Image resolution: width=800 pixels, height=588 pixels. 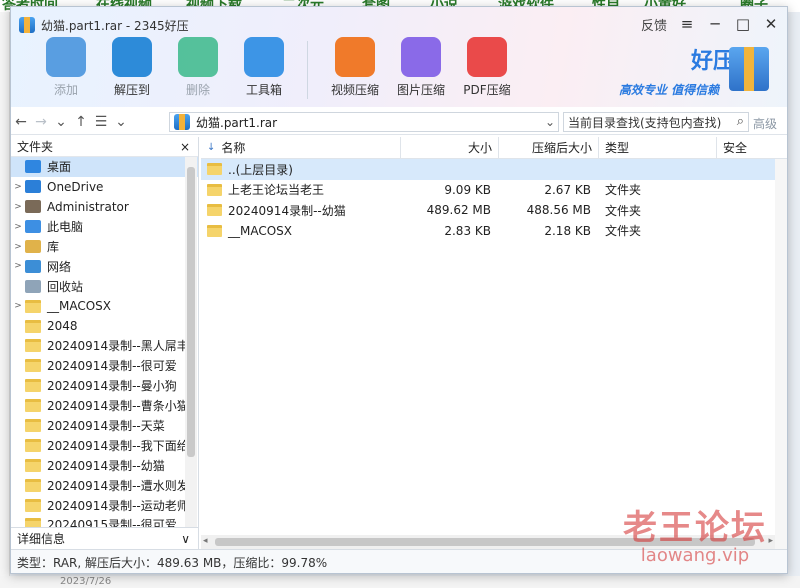 What do you see at coordinates (198, 67) in the screenshot?
I see `recycle-bin-button: 删除` at bounding box center [198, 67].